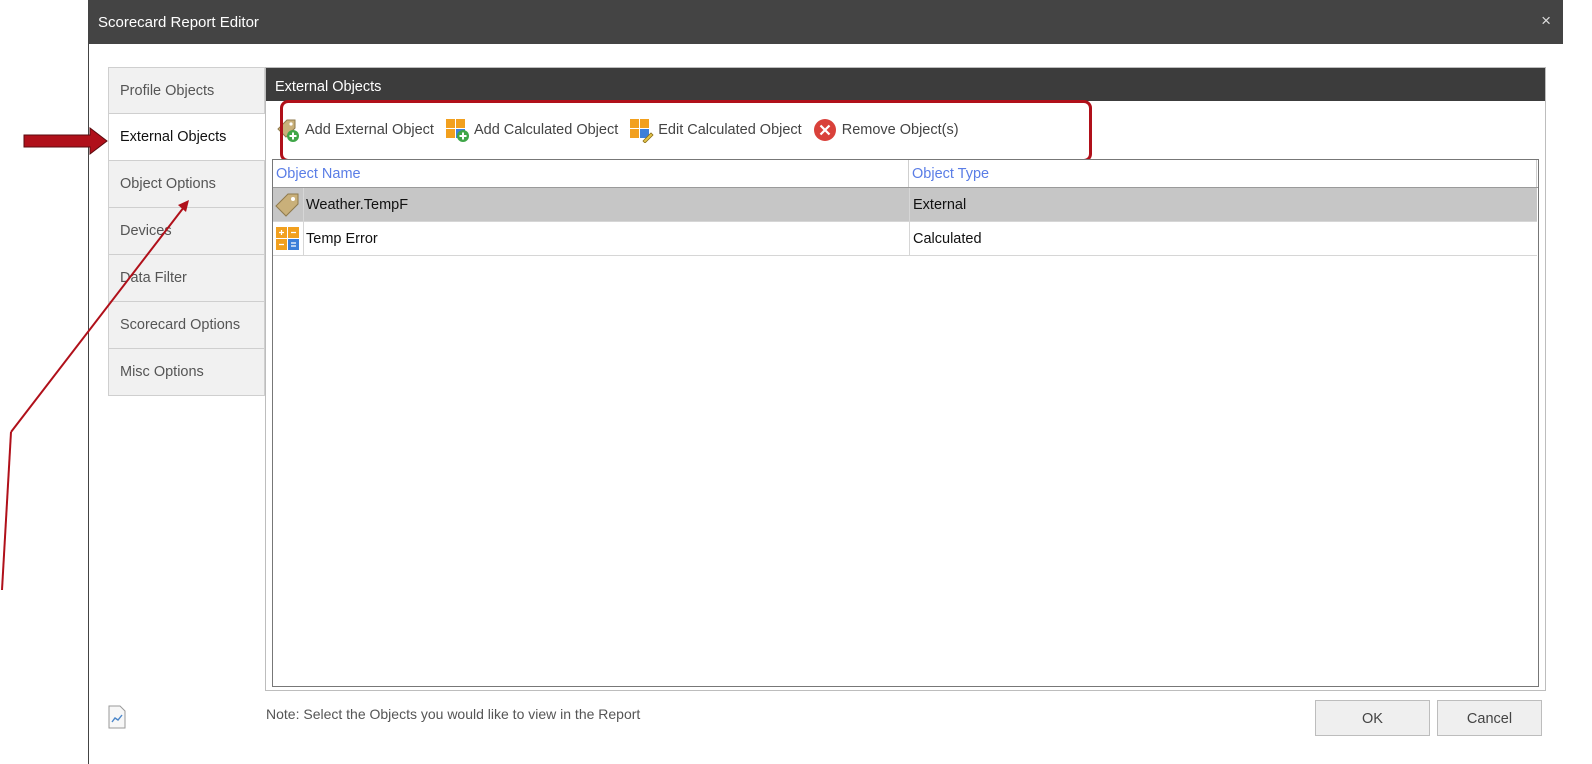 This screenshot has width=1592, height=764. I want to click on remove-objects-button: Remove Object(s), so click(885, 130).